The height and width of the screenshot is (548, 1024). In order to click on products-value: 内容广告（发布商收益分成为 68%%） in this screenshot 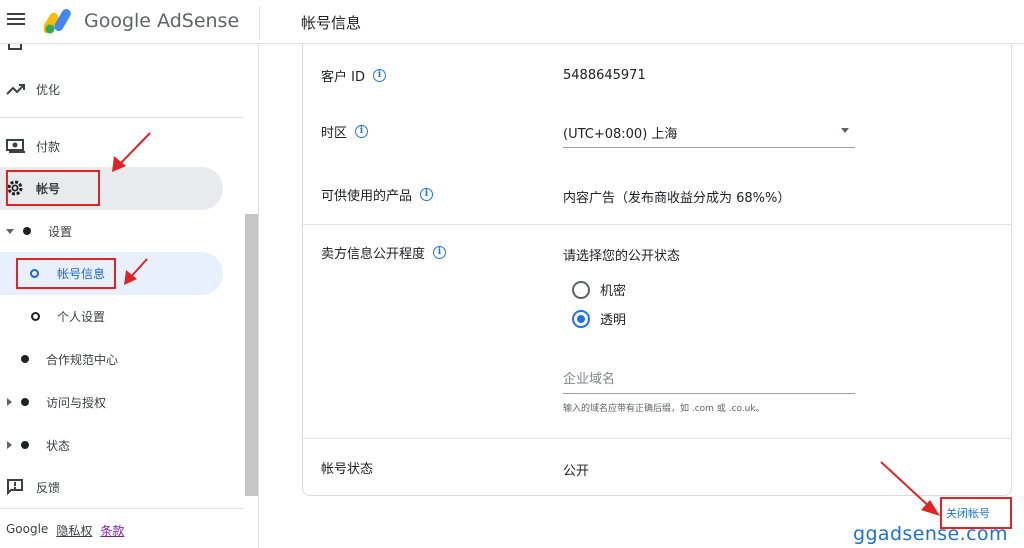, I will do `click(677, 198)`.